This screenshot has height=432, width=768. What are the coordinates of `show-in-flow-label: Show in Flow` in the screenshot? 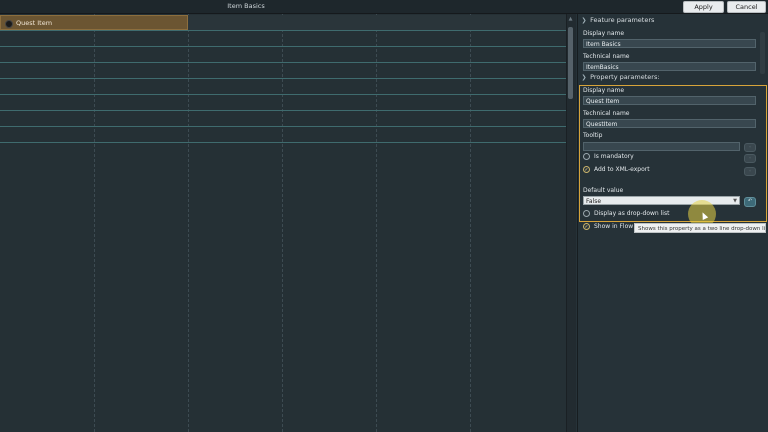 It's located at (614, 226).